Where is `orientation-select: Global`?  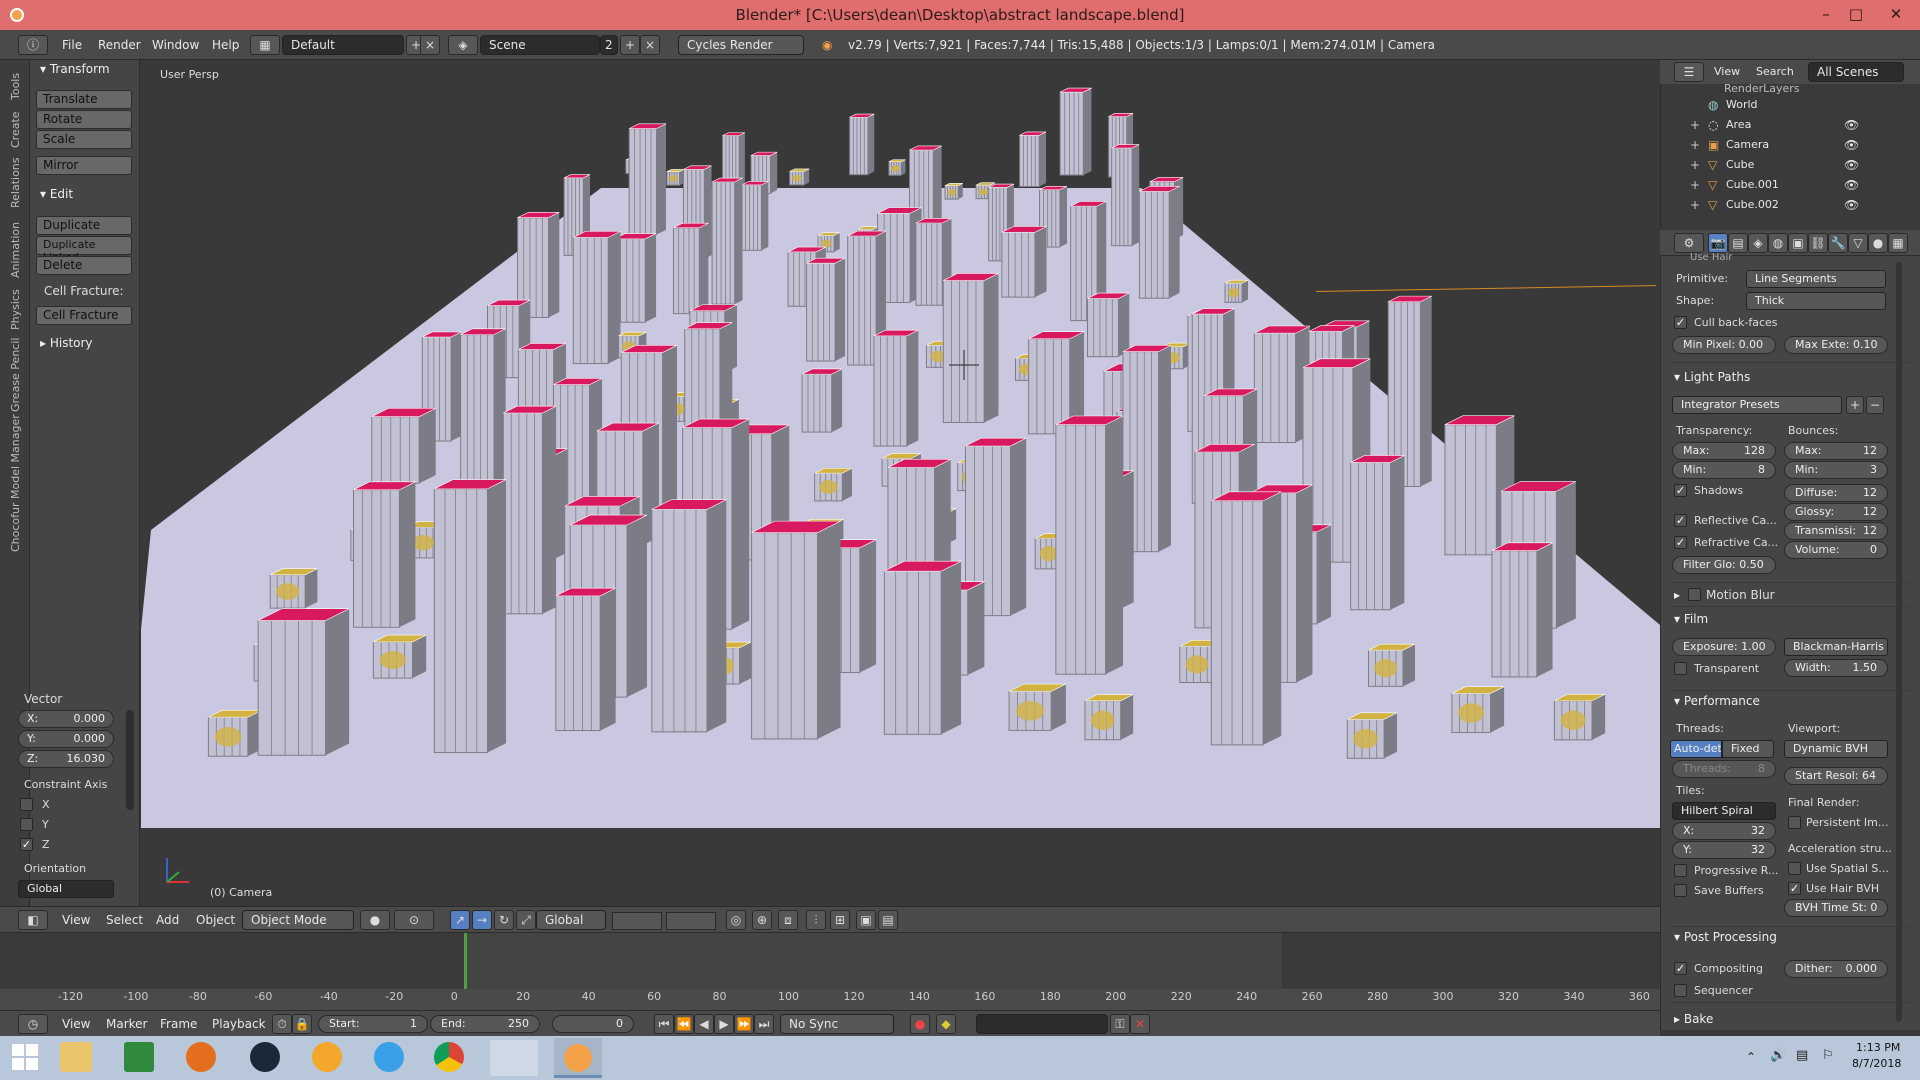
orientation-select: Global is located at coordinates (66, 889).